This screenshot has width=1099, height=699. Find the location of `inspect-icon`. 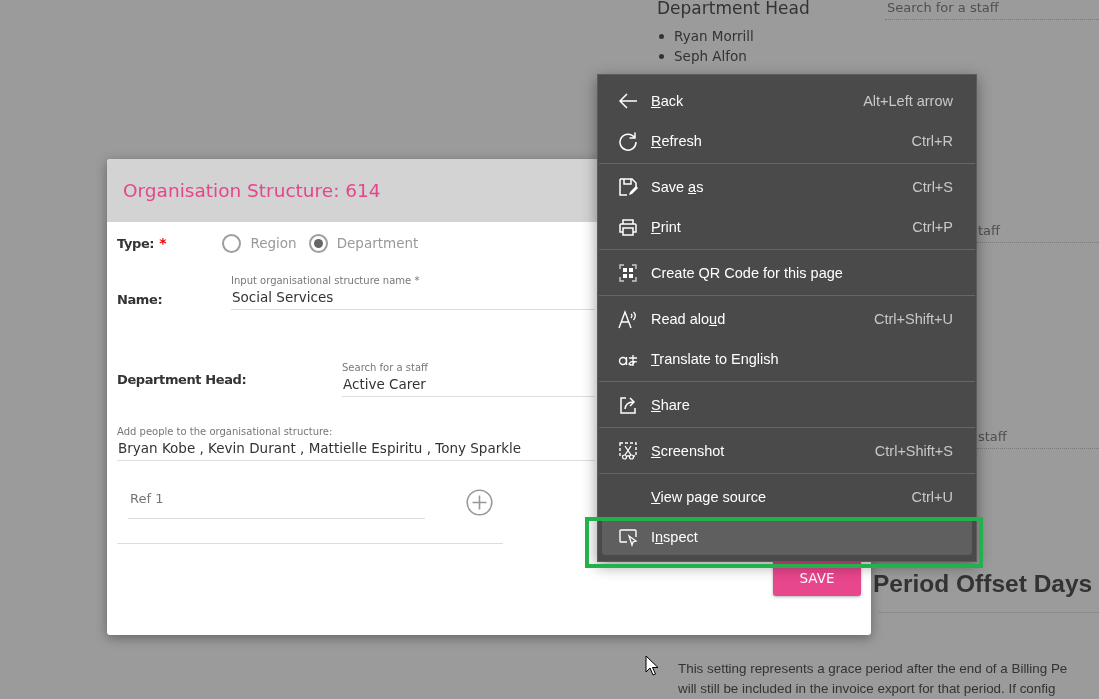

inspect-icon is located at coordinates (628, 537).